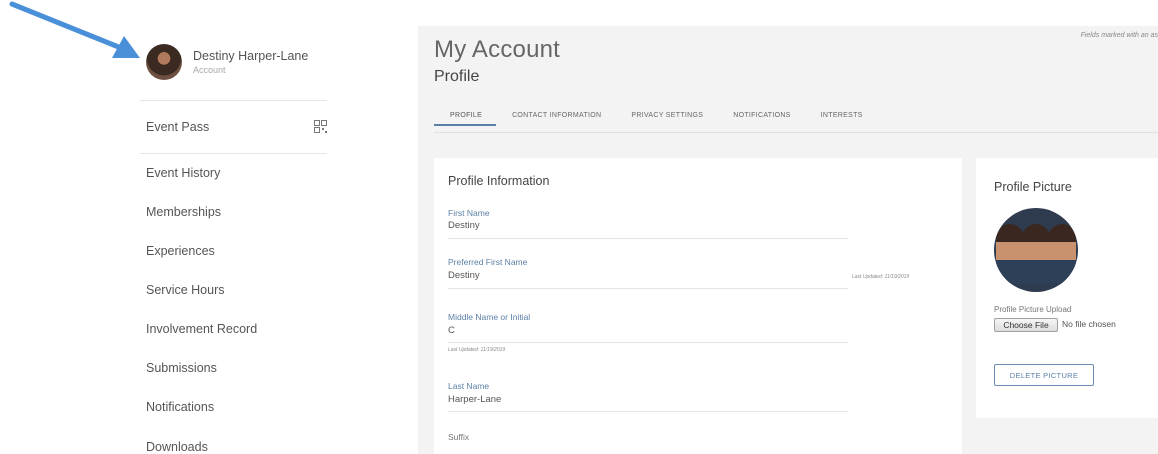 The height and width of the screenshot is (454, 1158). I want to click on page-subtitle: Profile, so click(457, 76).